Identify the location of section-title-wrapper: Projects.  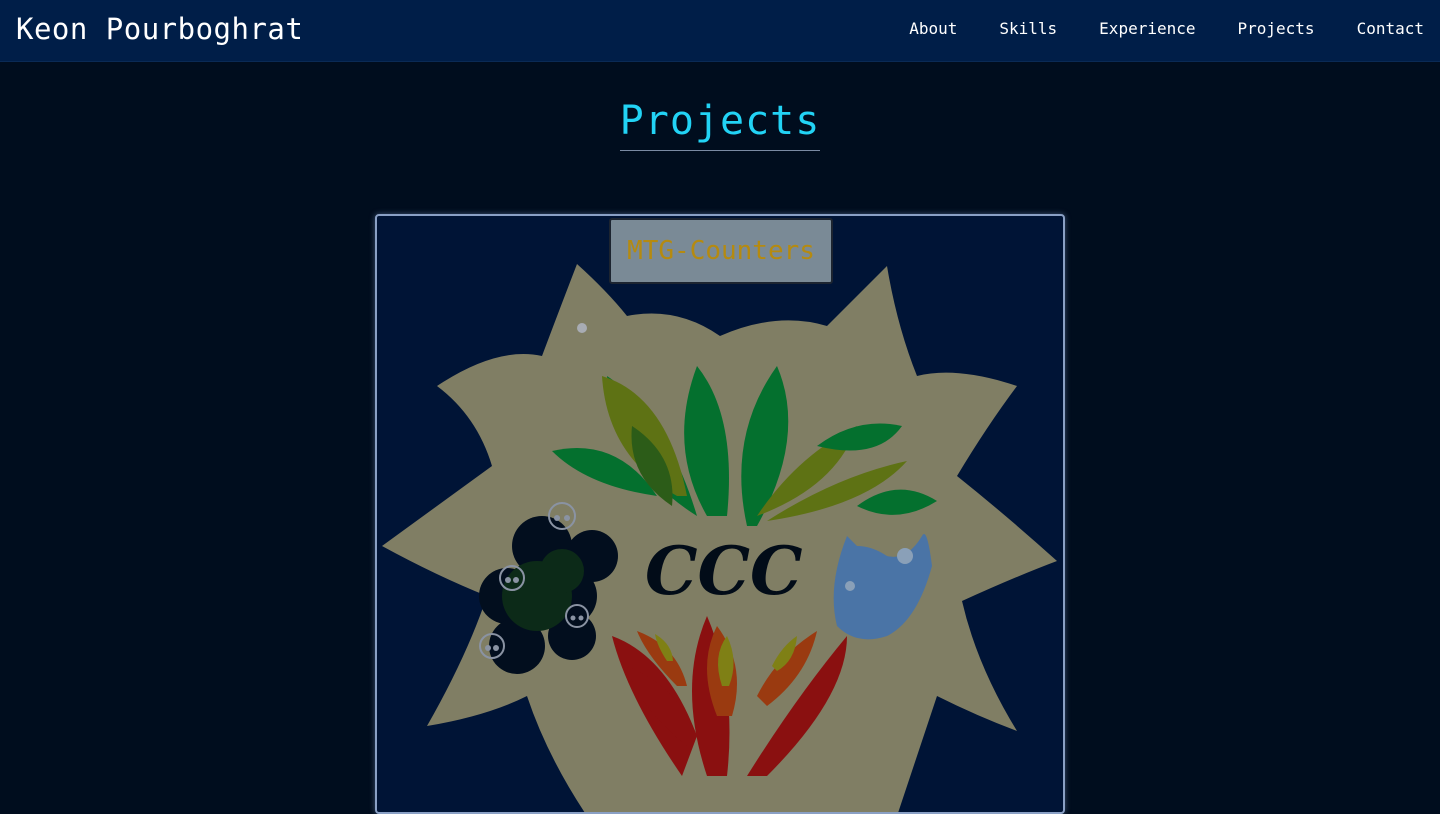
(720, 124).